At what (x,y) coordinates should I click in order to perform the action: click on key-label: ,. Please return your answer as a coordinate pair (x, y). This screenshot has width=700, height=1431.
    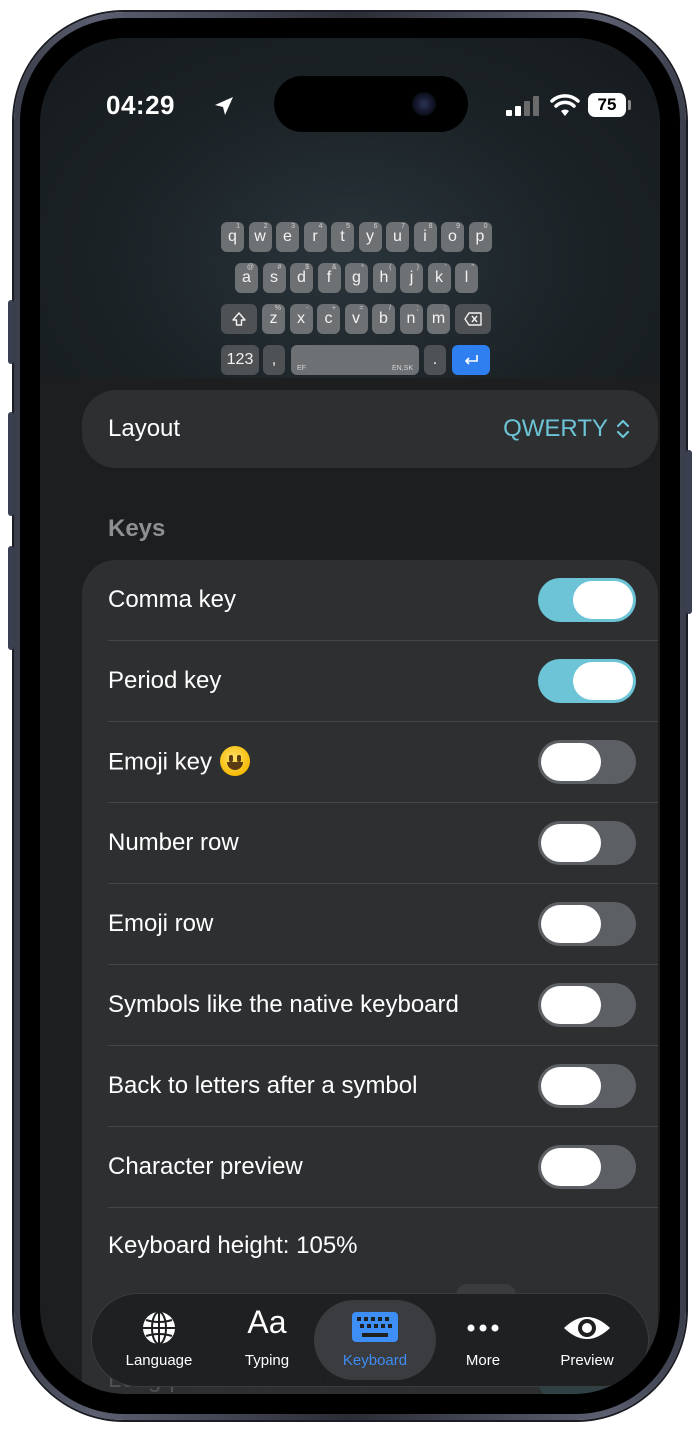
    Looking at the image, I should click on (274, 359).